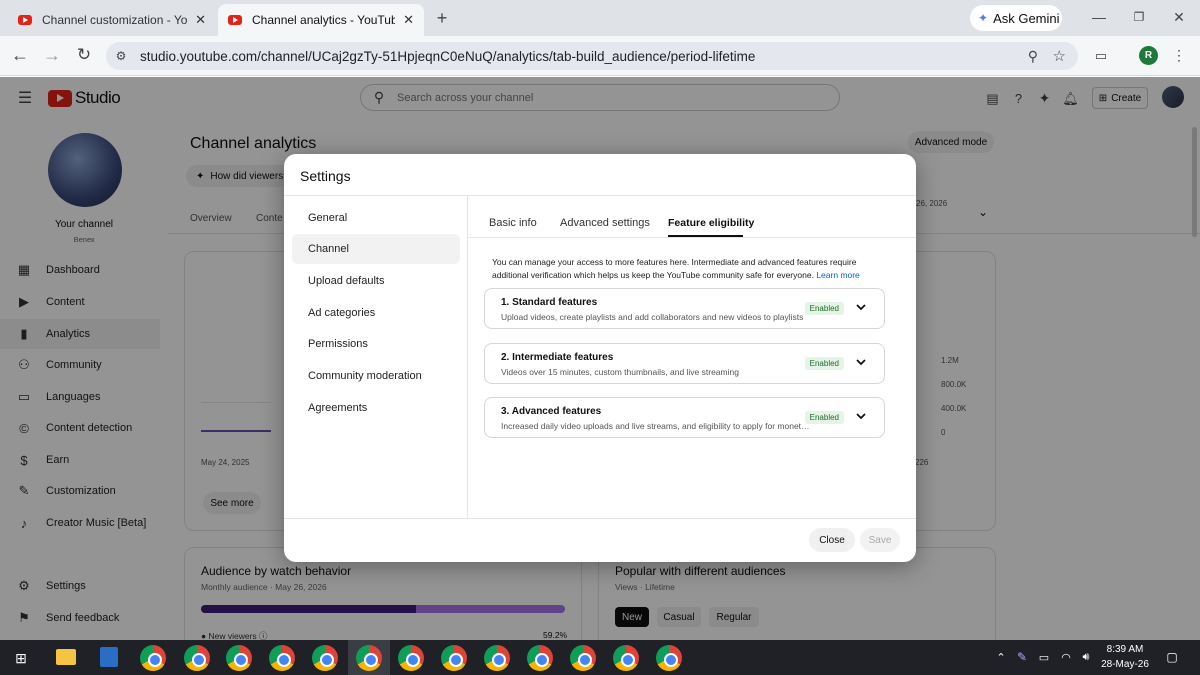 This screenshot has height=675, width=1200. Describe the element at coordinates (549, 302) in the screenshot. I see `feature-title: 1. Standard features` at that location.